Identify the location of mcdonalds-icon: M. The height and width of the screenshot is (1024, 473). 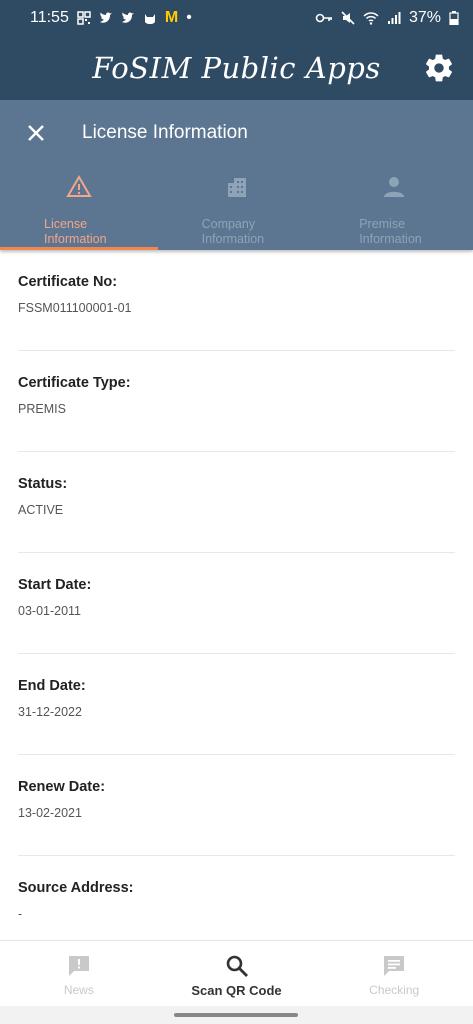
(171, 17).